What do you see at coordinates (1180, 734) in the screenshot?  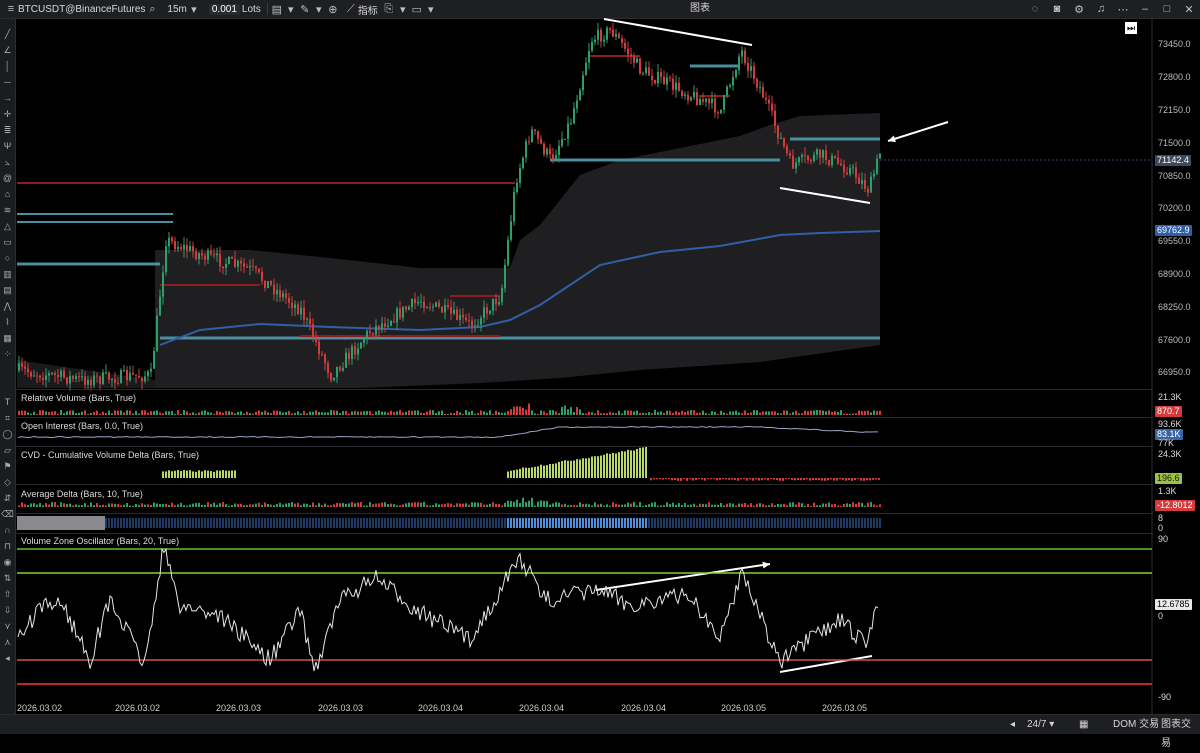 I see `chart-trade-button: 图表交易` at bounding box center [1180, 734].